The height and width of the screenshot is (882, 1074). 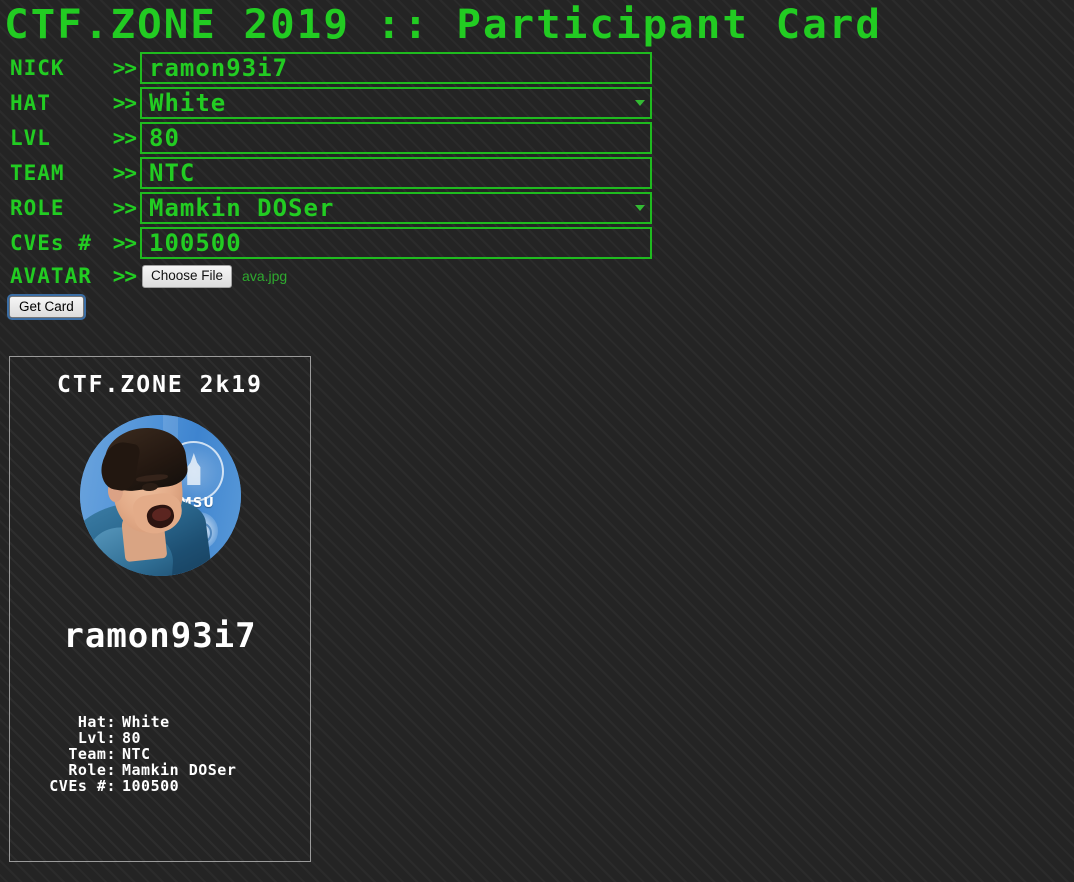 I want to click on role-select: Mamkin DOSer, so click(x=396, y=208).